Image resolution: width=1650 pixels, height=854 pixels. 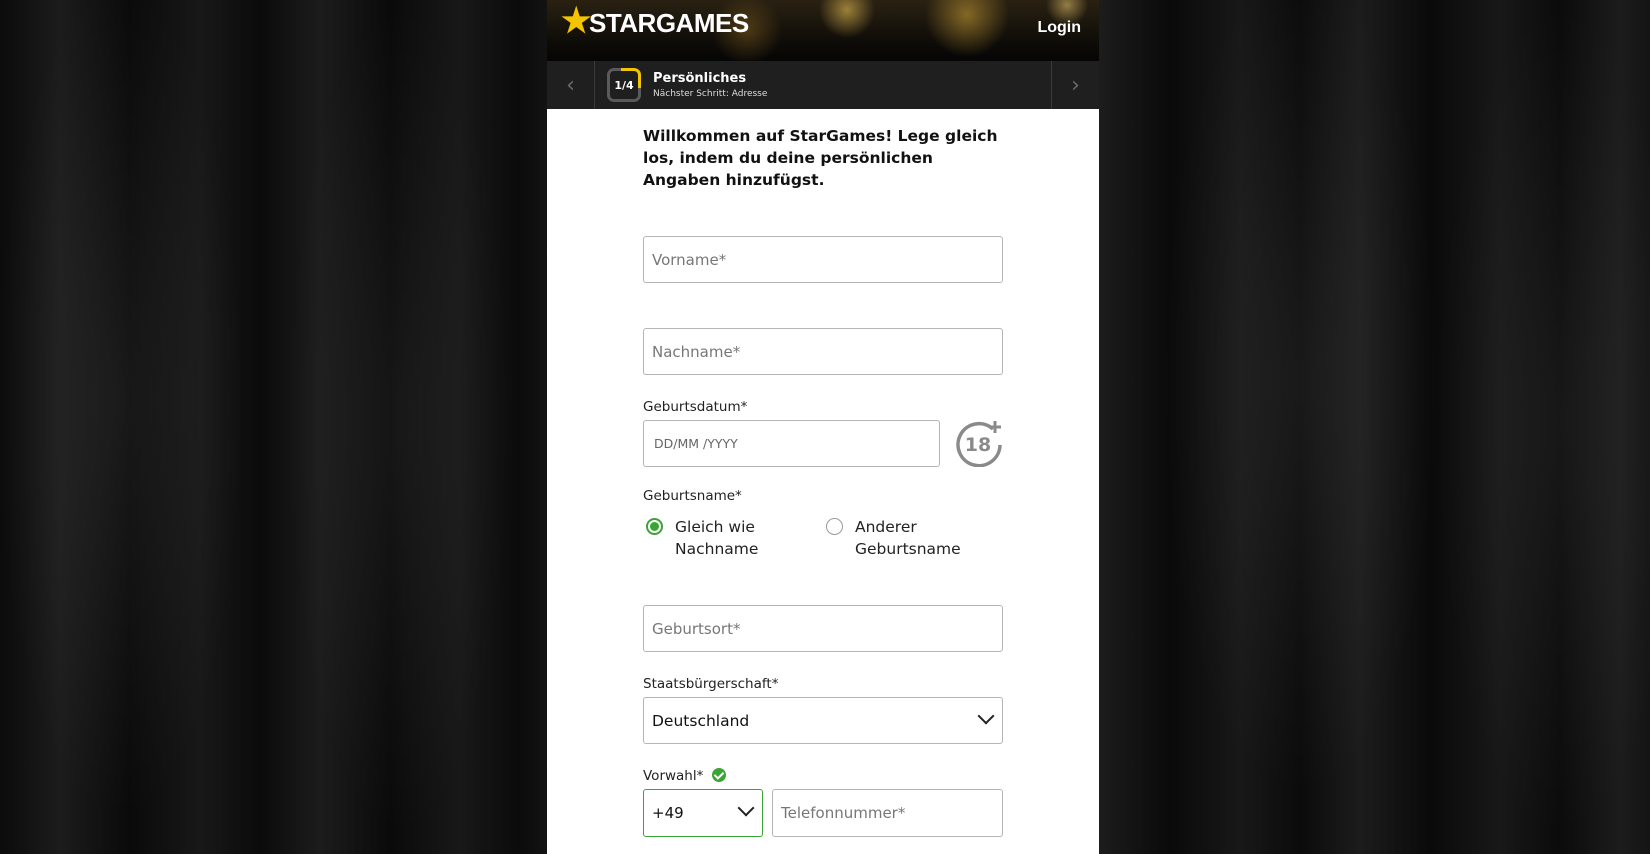 I want to click on step-title: Persönliches, so click(x=700, y=78).